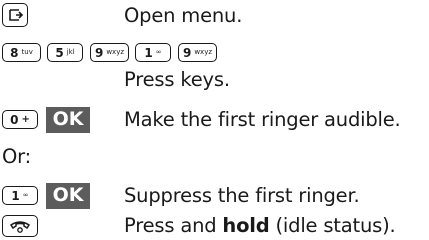 This screenshot has height=240, width=429. What do you see at coordinates (16, 156) in the screenshot?
I see `or-text: Or:` at bounding box center [16, 156].